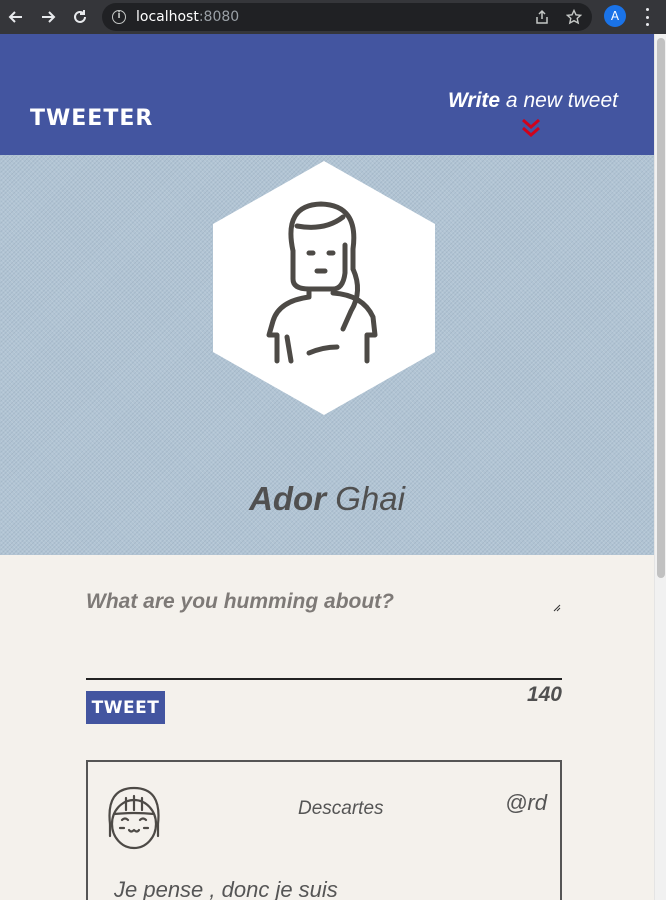 This screenshot has width=666, height=900. What do you see at coordinates (544, 694) in the screenshot?
I see `char-counter: 140` at bounding box center [544, 694].